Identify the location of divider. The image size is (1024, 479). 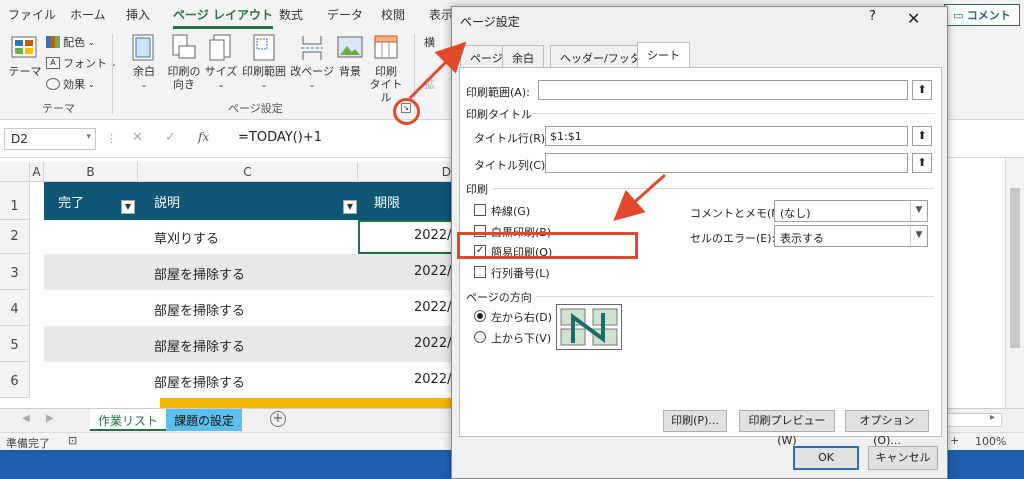
(735, 296).